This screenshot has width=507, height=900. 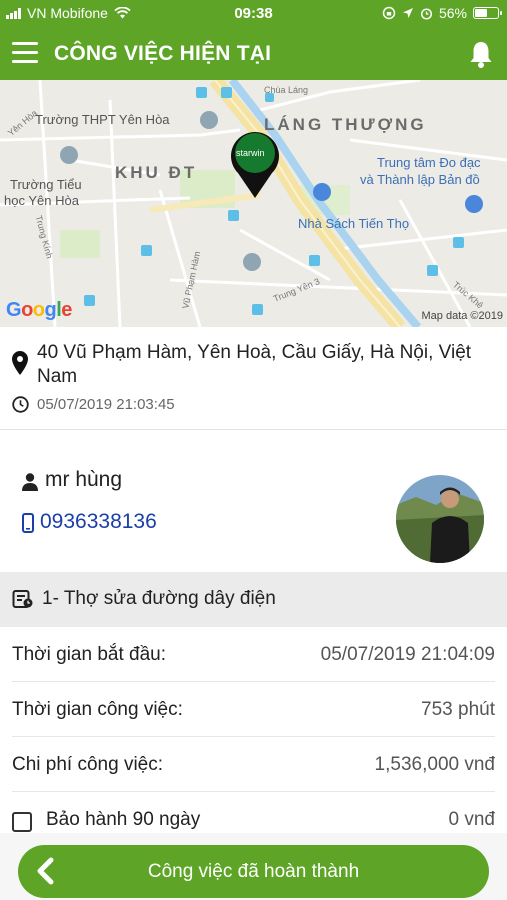 What do you see at coordinates (407, 654) in the screenshot?
I see `detail-value: 05/07/2019 21:04:09` at bounding box center [407, 654].